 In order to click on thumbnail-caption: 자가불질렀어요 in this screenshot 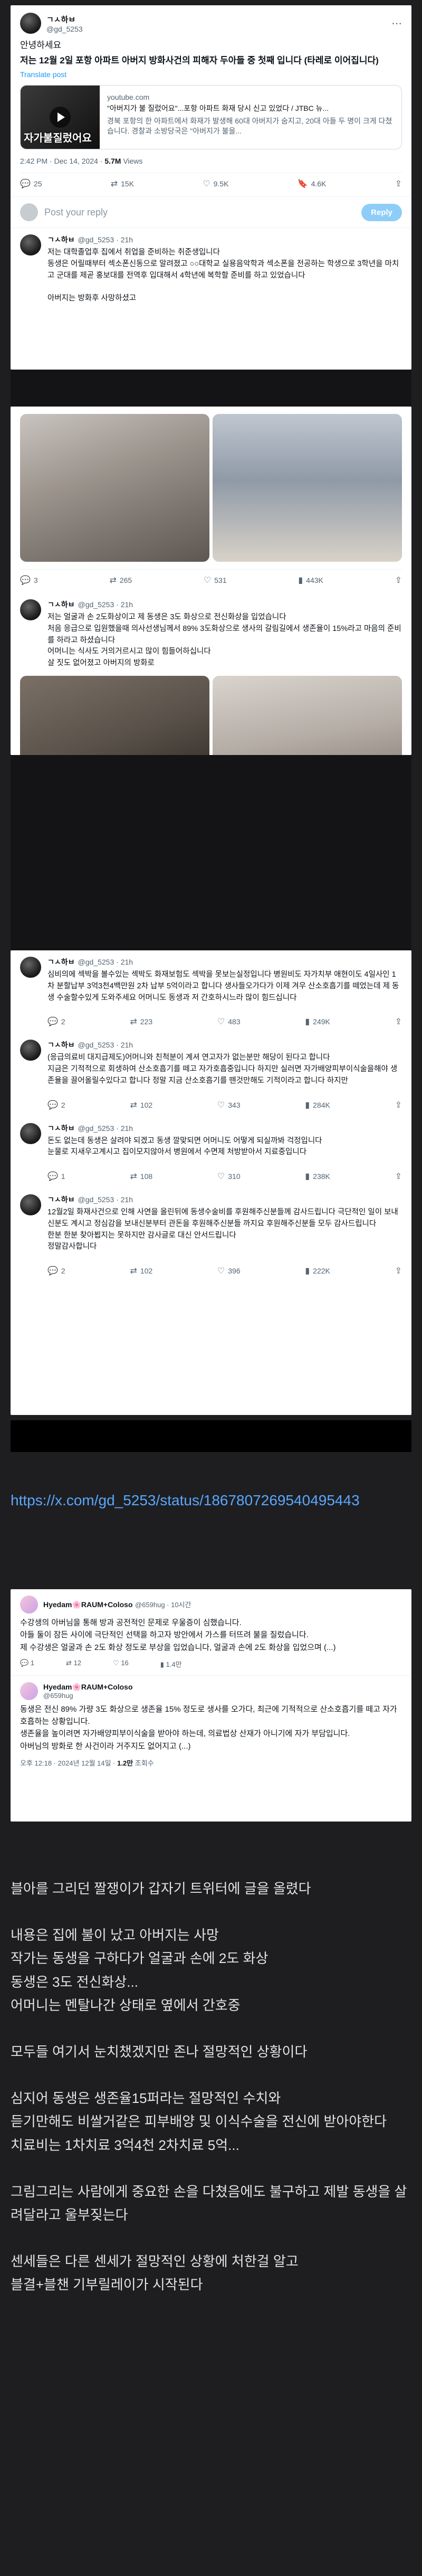, I will do `click(58, 139)`.